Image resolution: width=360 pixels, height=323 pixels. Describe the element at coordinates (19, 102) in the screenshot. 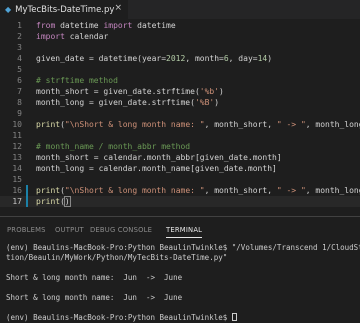

I see `line-number: 8` at that location.